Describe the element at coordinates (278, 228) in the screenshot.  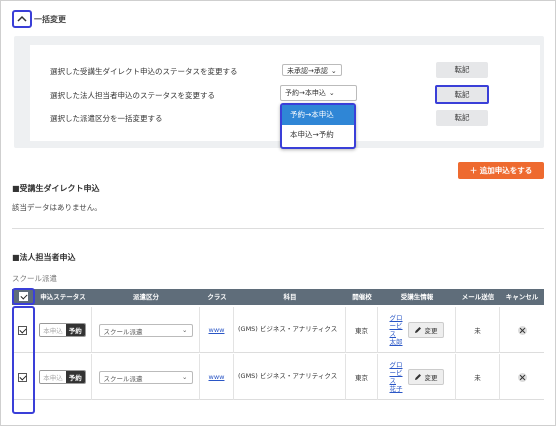
I see `divider` at that location.